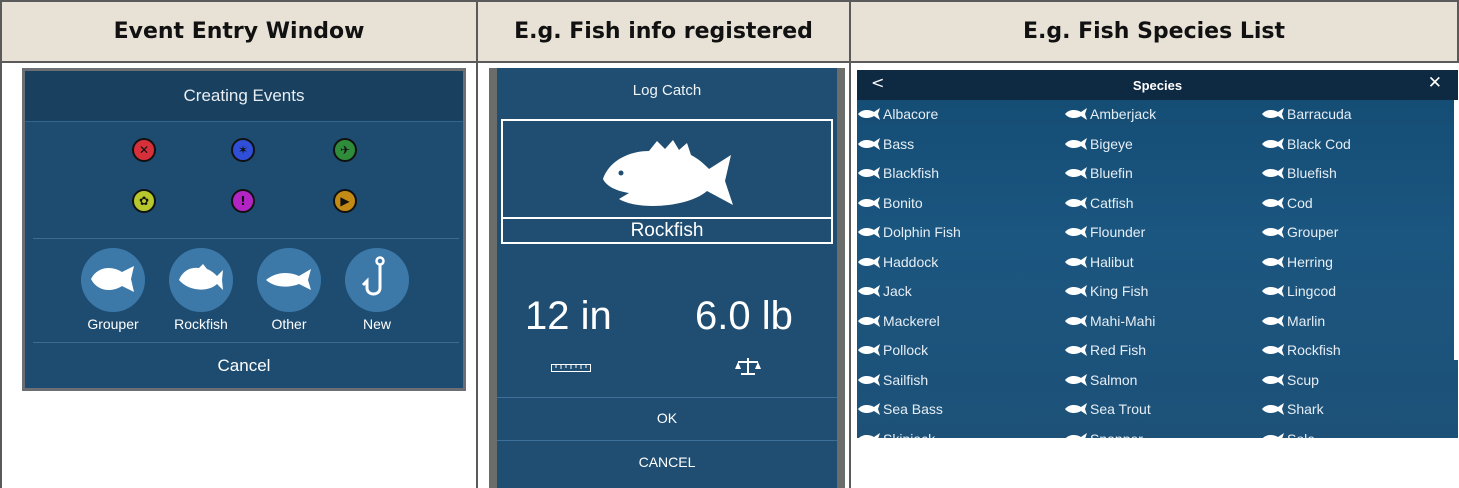 The width and height of the screenshot is (1459, 488). What do you see at coordinates (1456, 230) in the screenshot?
I see `scrollbar` at bounding box center [1456, 230].